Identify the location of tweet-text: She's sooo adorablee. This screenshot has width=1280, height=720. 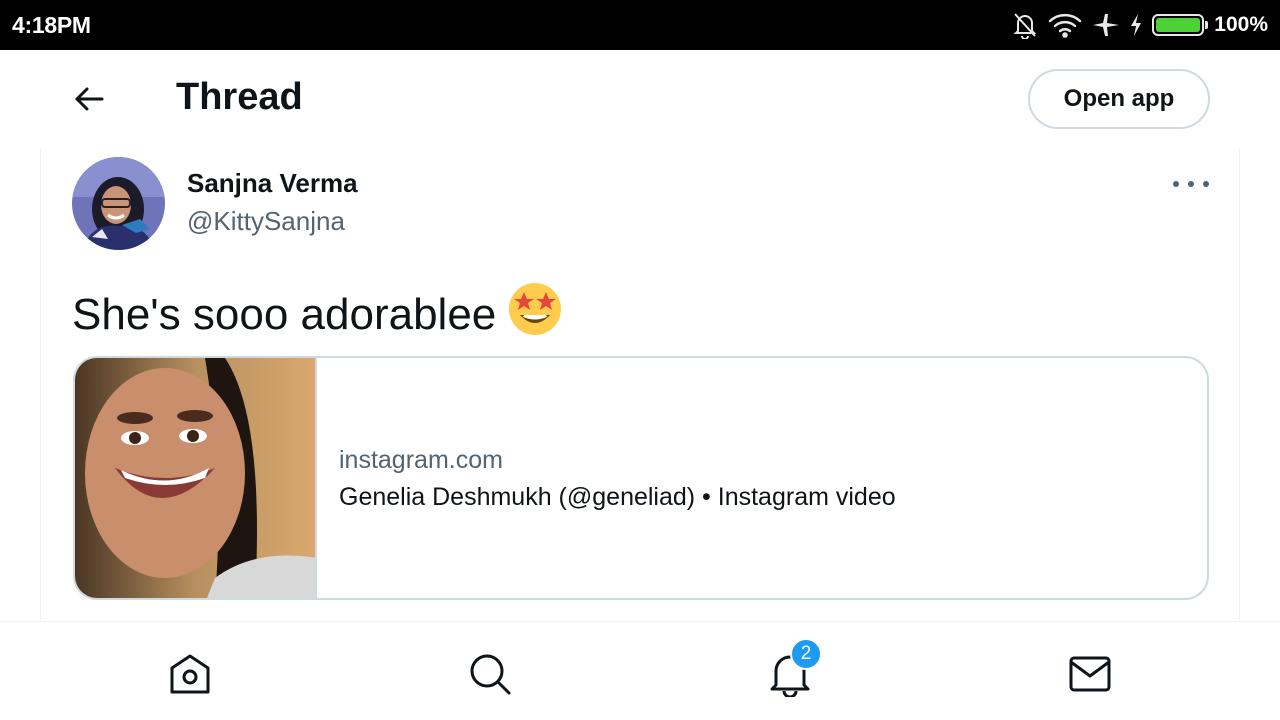
(317, 314).